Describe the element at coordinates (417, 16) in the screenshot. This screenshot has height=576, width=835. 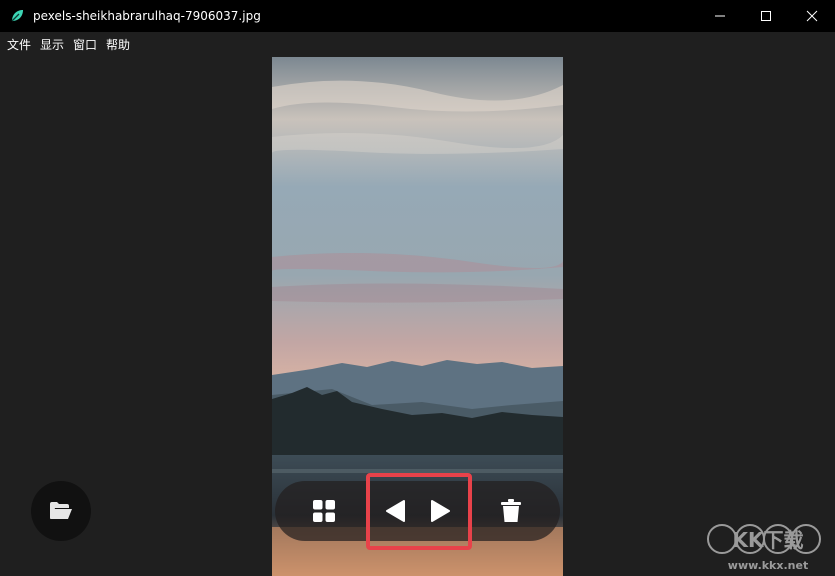
I see `title-bar: pexels-sheikhabrarulhaq-7906037.jpg` at that location.